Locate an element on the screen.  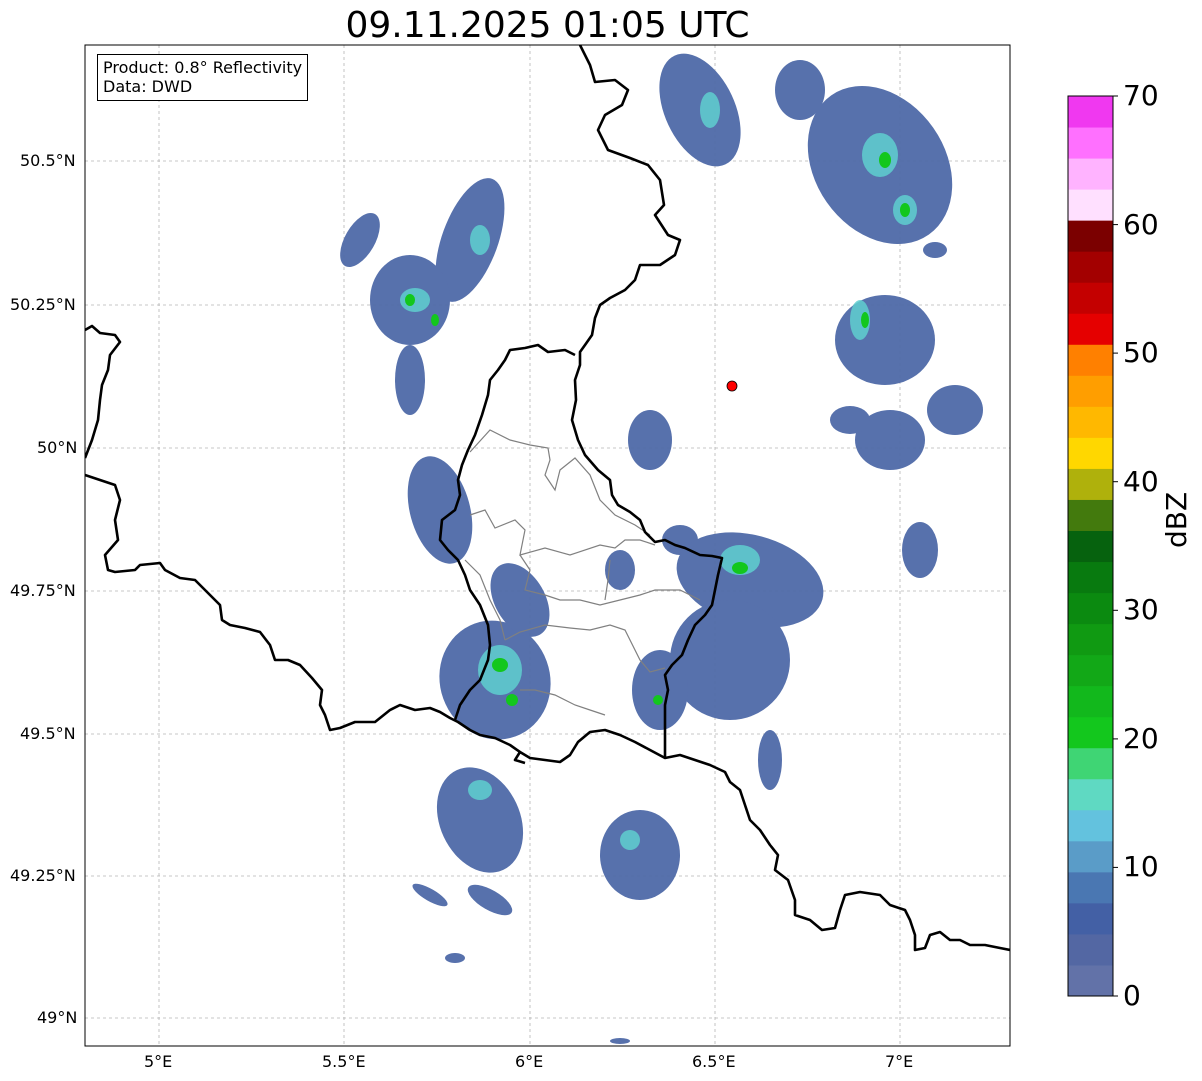
lat-tick-label: 50.25°N is located at coordinates (43, 304).